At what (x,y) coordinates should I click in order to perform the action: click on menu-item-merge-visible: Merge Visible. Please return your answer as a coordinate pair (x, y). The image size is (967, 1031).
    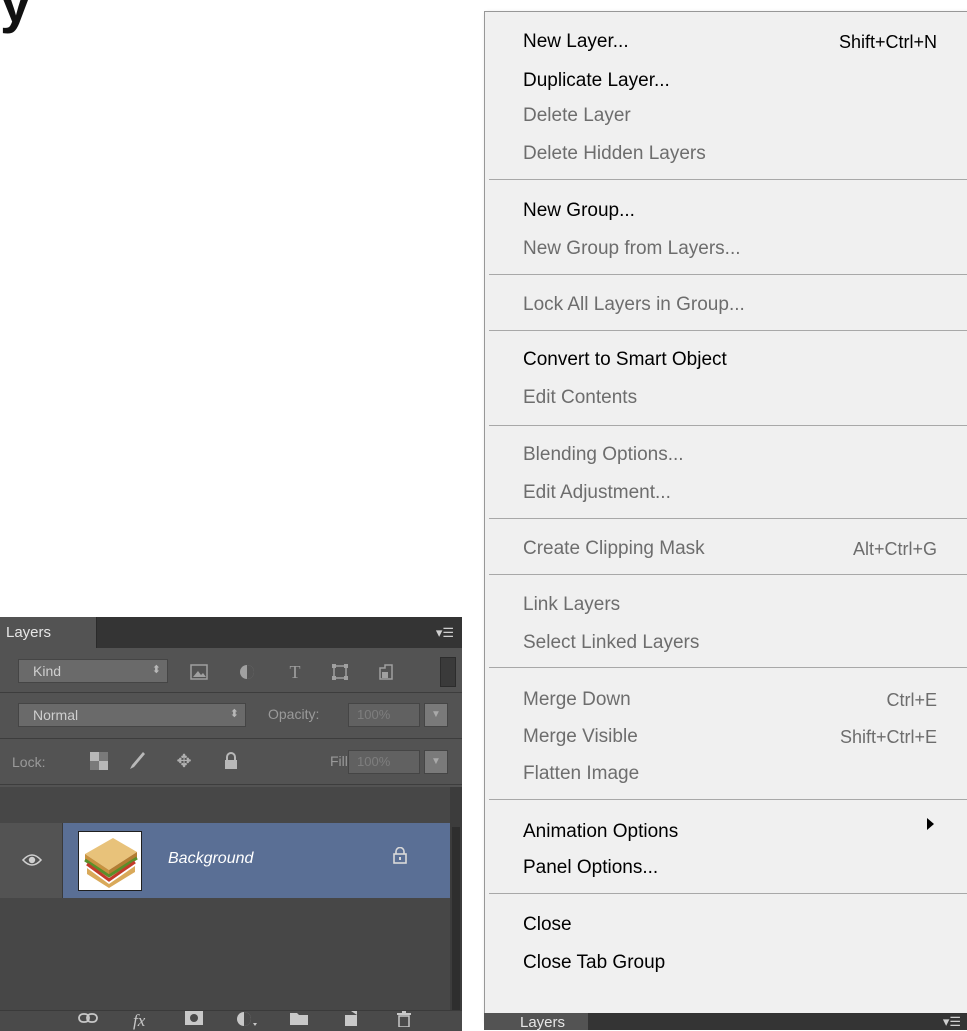
    Looking at the image, I should click on (580, 737).